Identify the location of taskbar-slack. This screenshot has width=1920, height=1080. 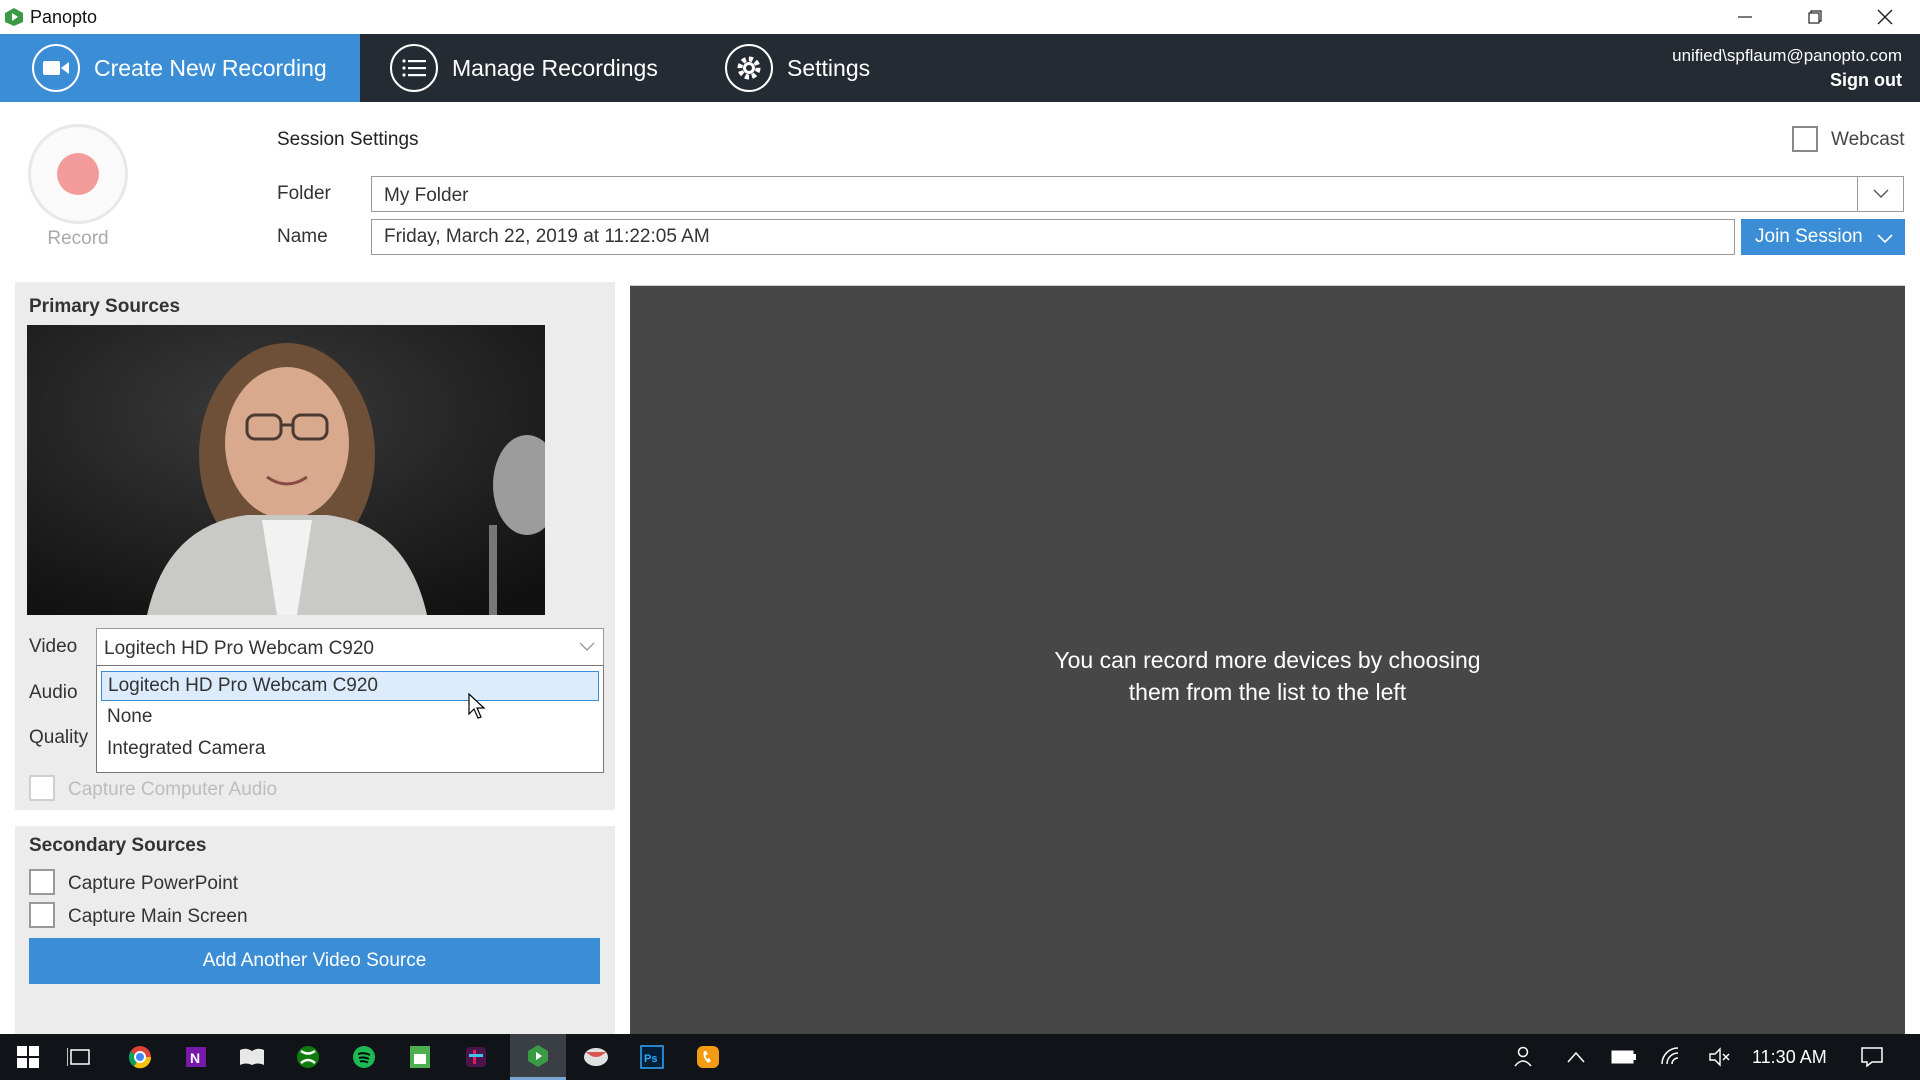
(476, 1057).